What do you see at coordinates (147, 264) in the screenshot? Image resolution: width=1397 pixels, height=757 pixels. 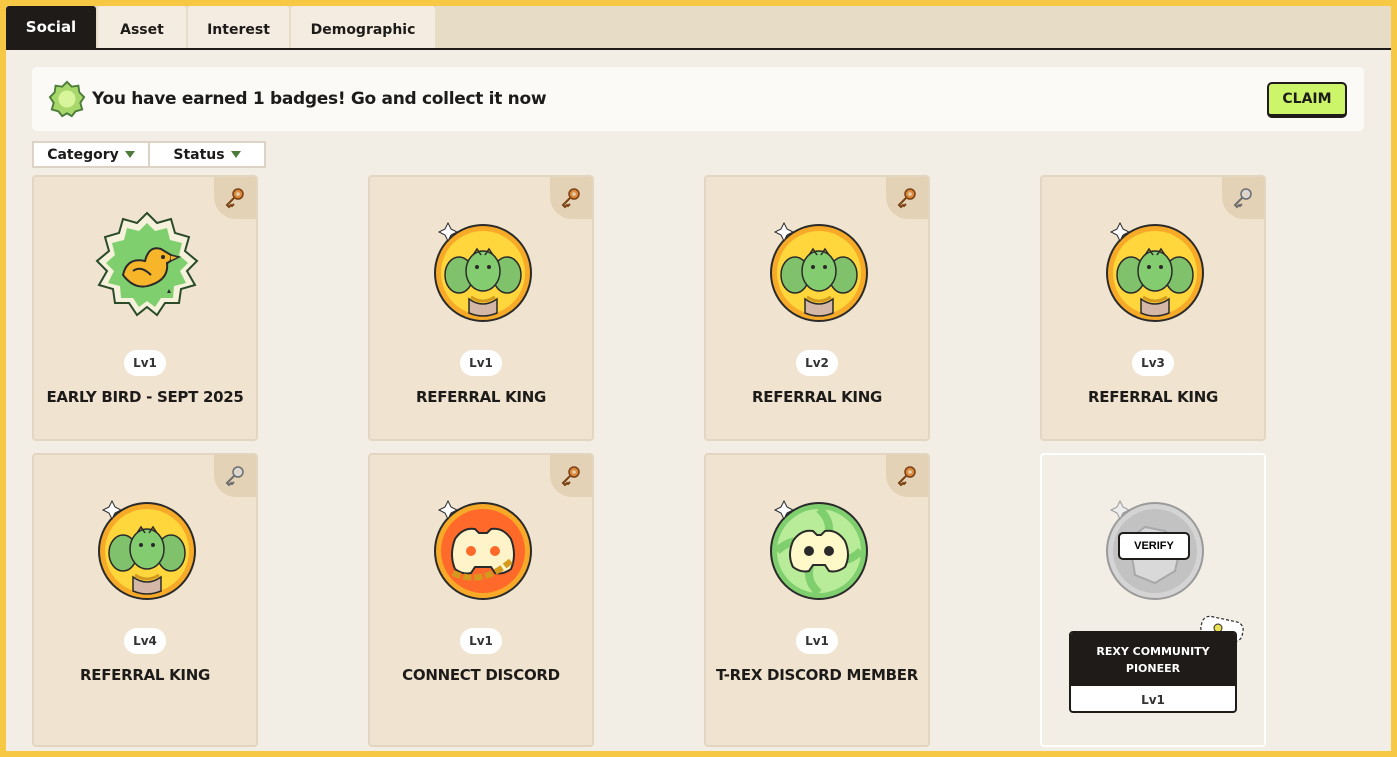 I see `bird-badge-icon` at bounding box center [147, 264].